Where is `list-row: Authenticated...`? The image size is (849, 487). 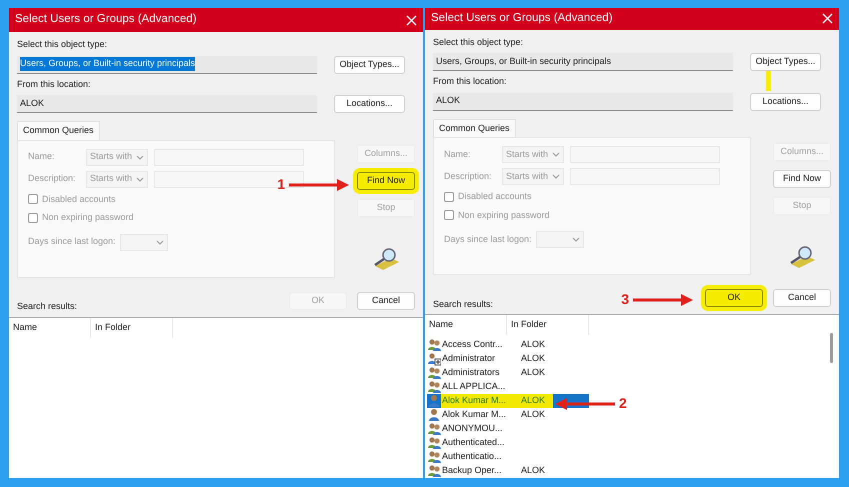 list-row: Authenticated... is located at coordinates (508, 443).